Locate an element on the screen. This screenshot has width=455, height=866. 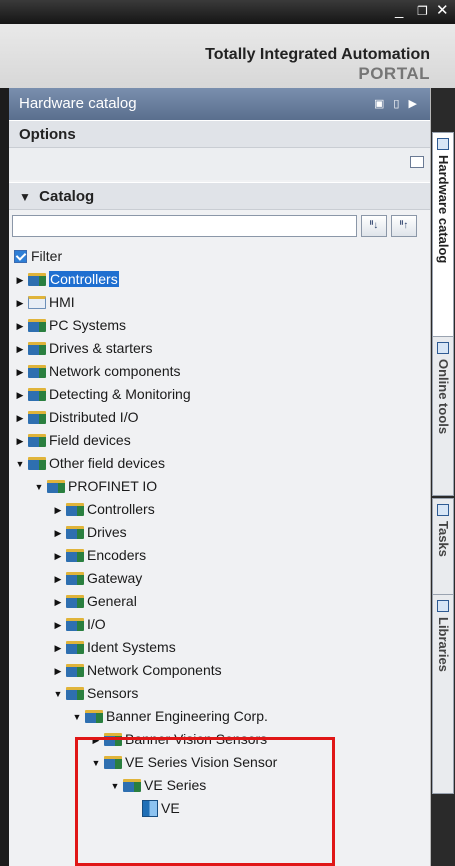
catalog-label: Catalog is located at coordinates (67, 196).